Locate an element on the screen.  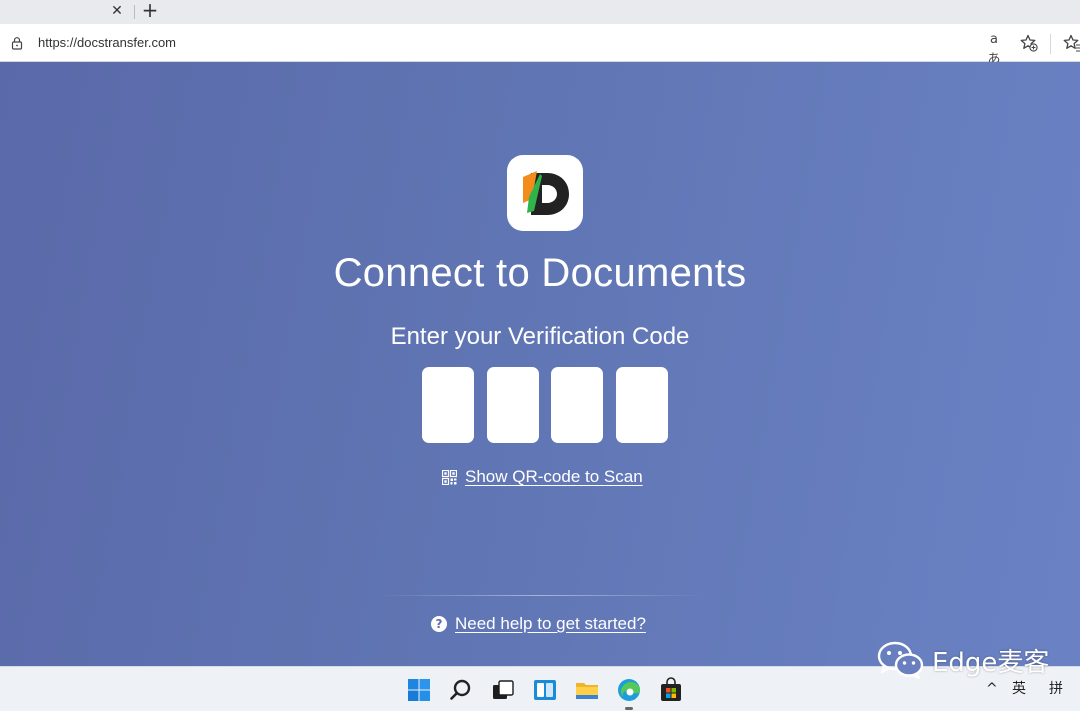
tab-strip: ✕ + is located at coordinates (540, 12).